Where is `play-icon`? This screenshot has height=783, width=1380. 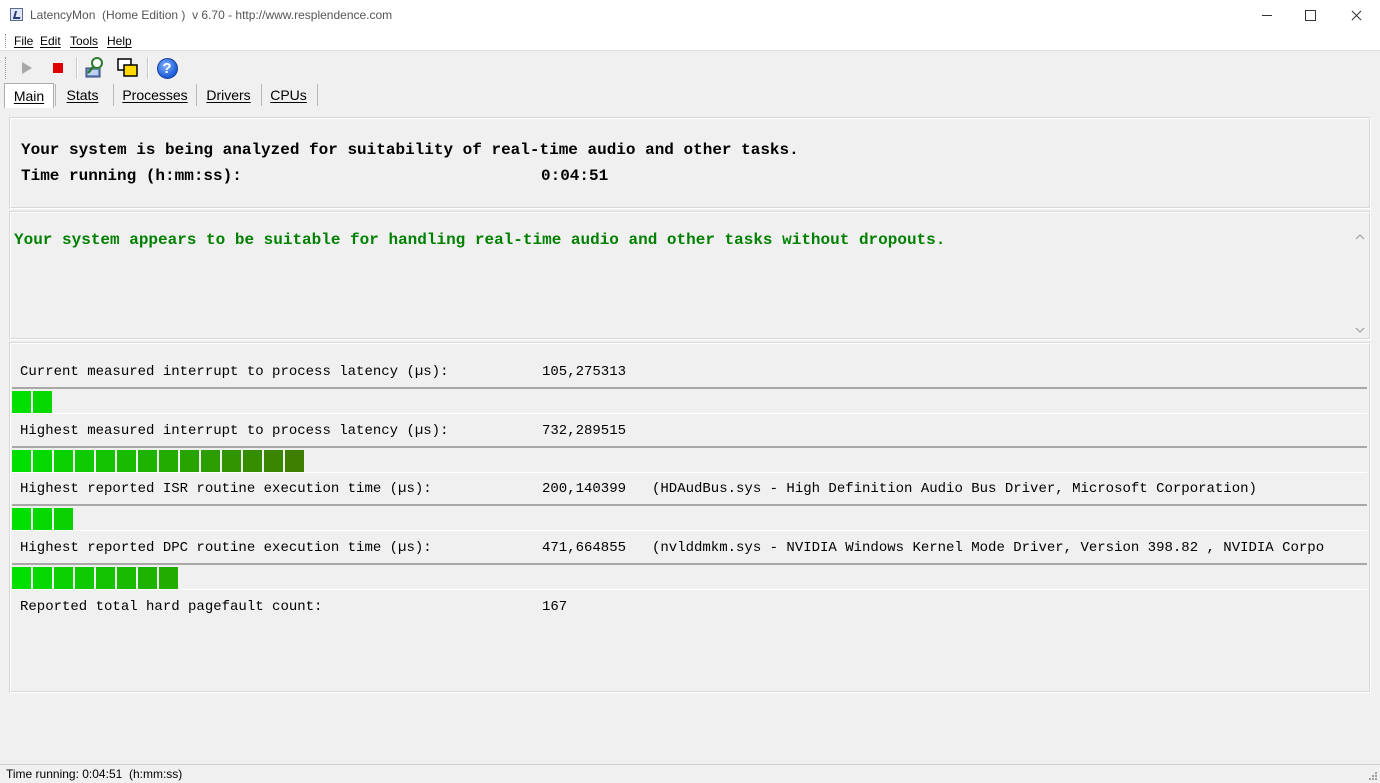
play-icon is located at coordinates (27, 68).